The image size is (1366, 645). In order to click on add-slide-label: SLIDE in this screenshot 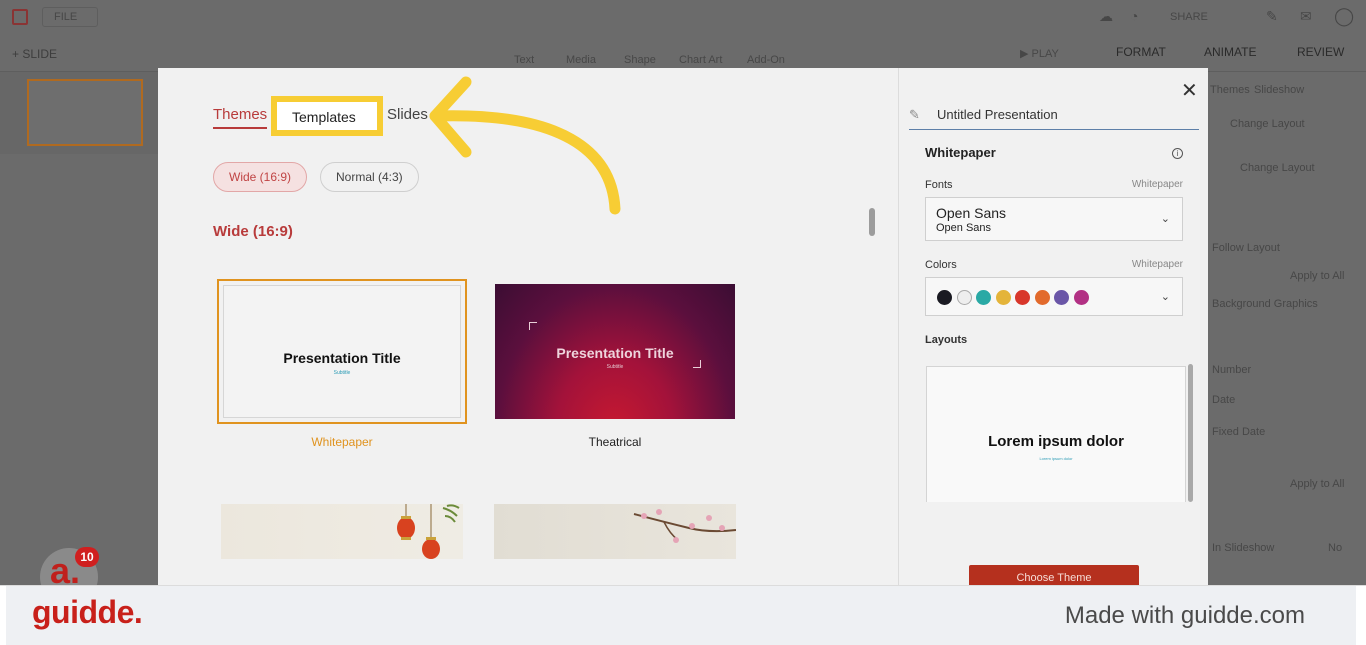, I will do `click(40, 54)`.